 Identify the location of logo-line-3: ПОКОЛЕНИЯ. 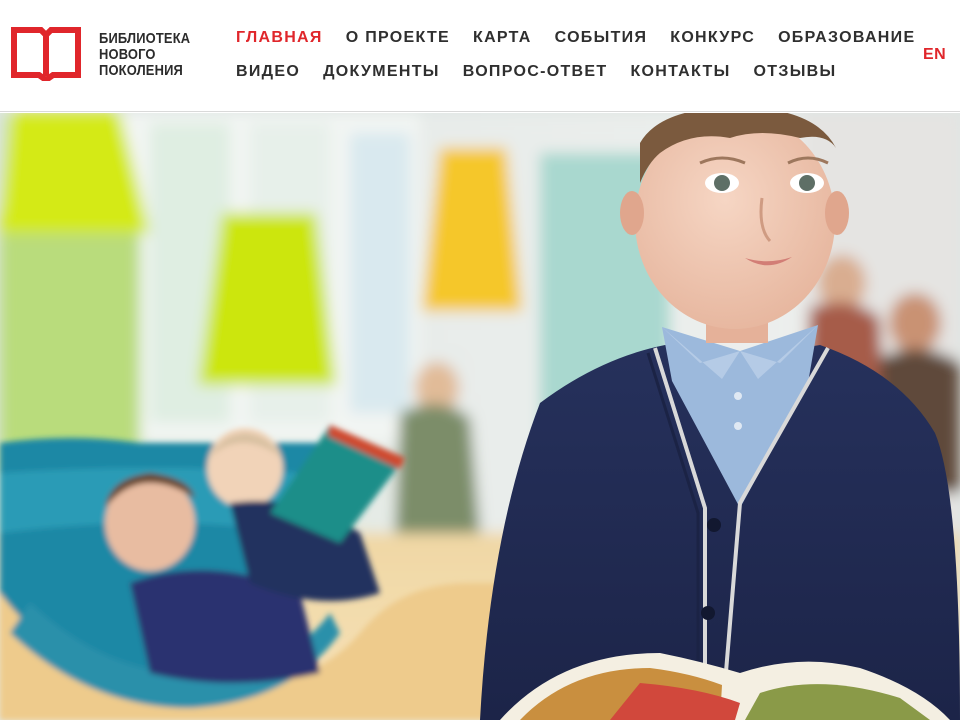
(141, 70).